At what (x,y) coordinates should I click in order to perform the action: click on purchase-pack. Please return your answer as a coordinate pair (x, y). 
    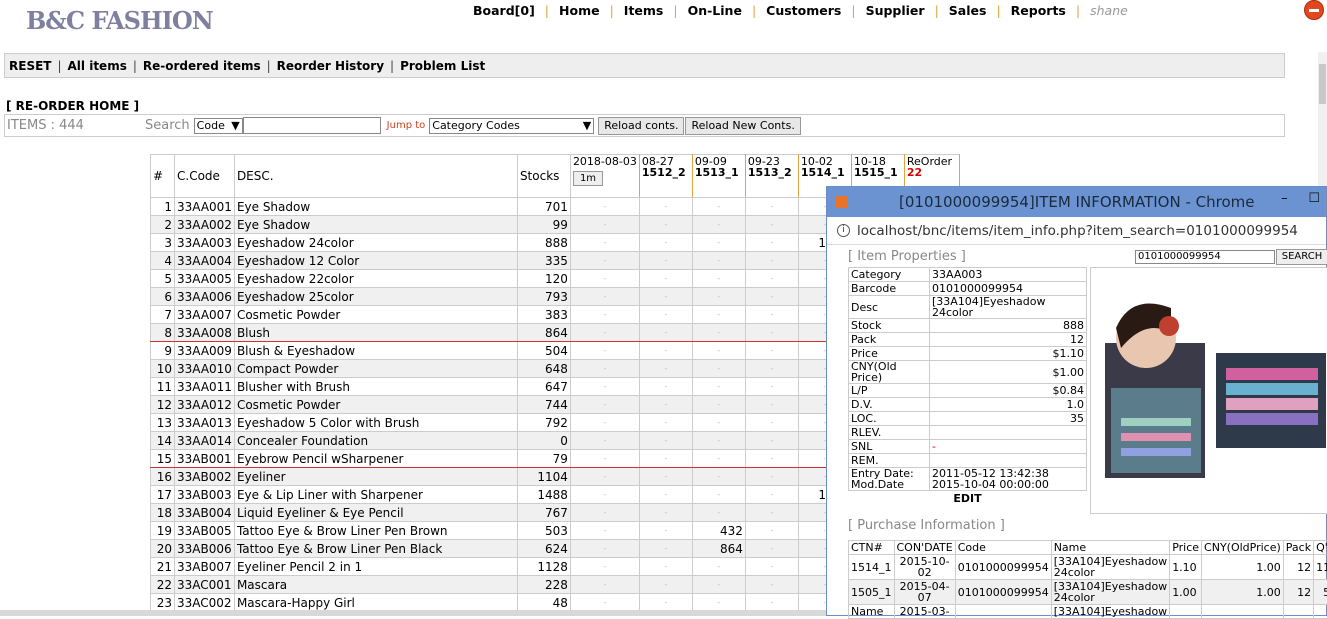
    Looking at the image, I should click on (1298, 612).